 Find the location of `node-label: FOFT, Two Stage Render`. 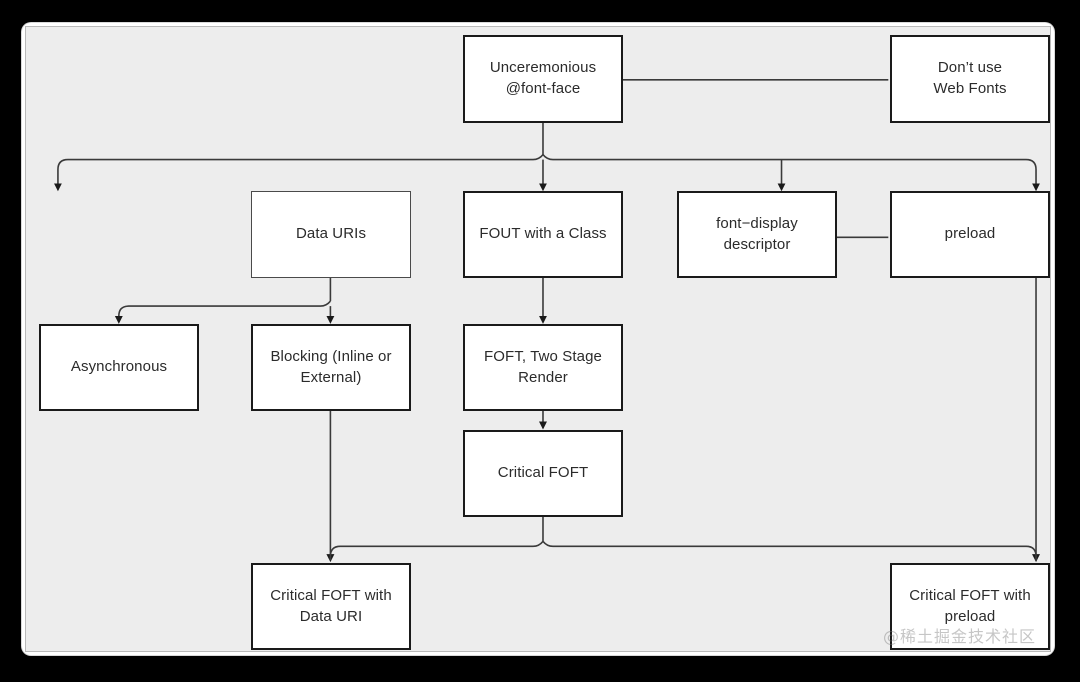

node-label: FOFT, Two Stage Render is located at coordinates (543, 366).